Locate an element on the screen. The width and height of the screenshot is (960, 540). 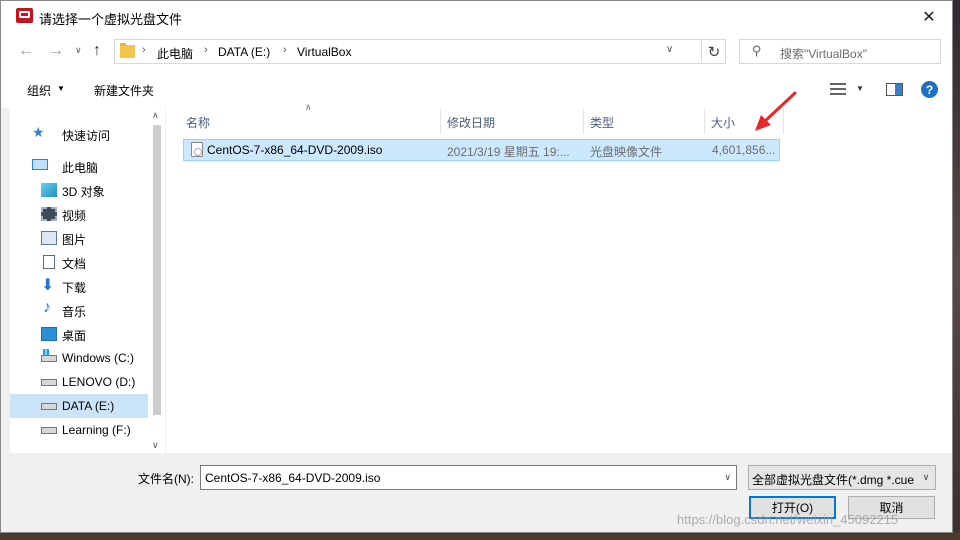
watermark: https://blog.csdn.net/weixin_45092215 is located at coordinates (788, 519).